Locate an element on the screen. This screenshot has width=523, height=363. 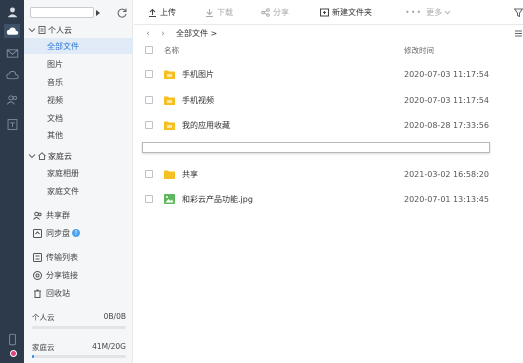
sidebar-item-label: 音乐 is located at coordinates (55, 82).